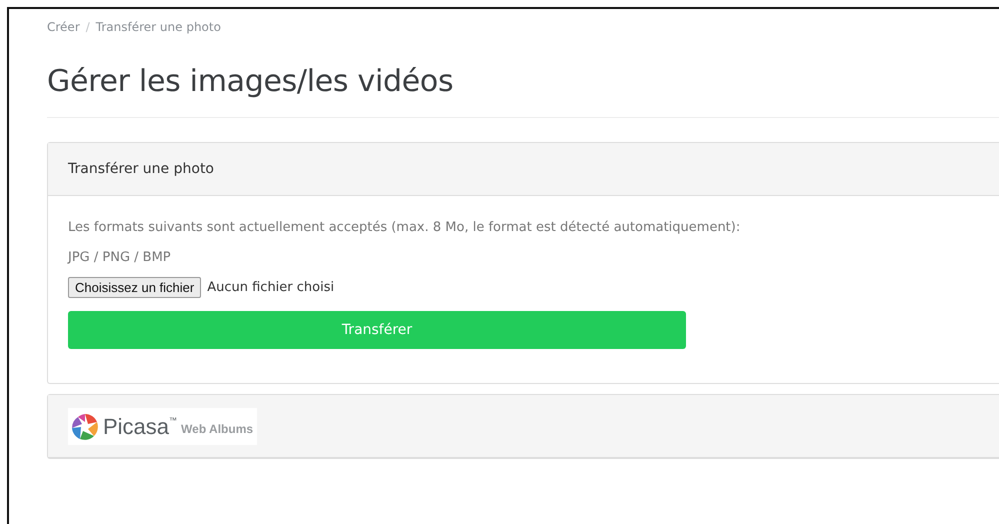 This screenshot has height=524, width=999. I want to click on choose-file-button: Choisissez un fichier, so click(135, 287).